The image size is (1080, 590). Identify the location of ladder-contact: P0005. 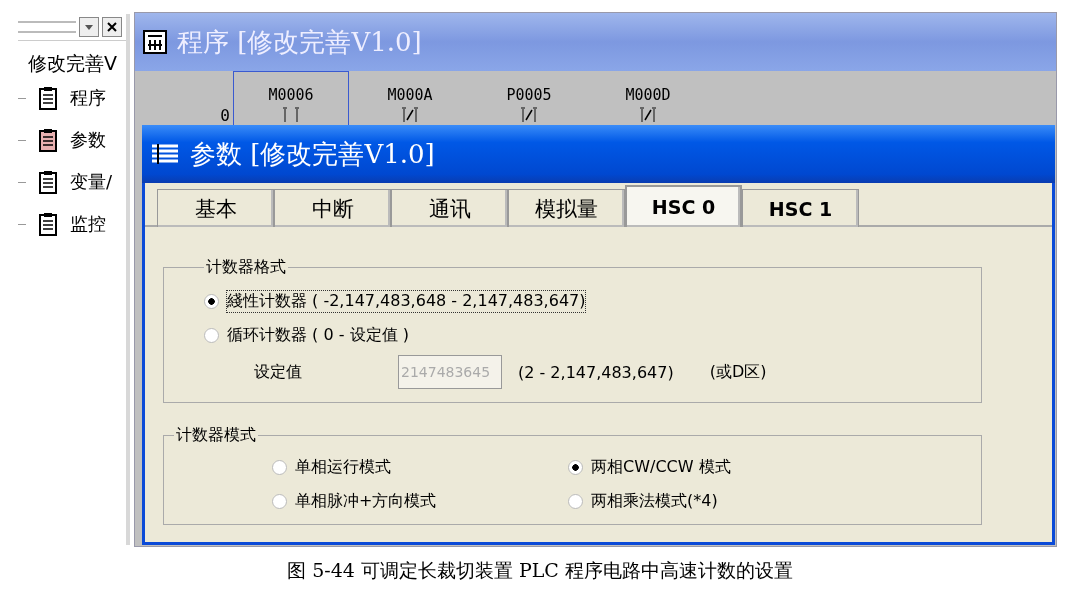
(529, 99).